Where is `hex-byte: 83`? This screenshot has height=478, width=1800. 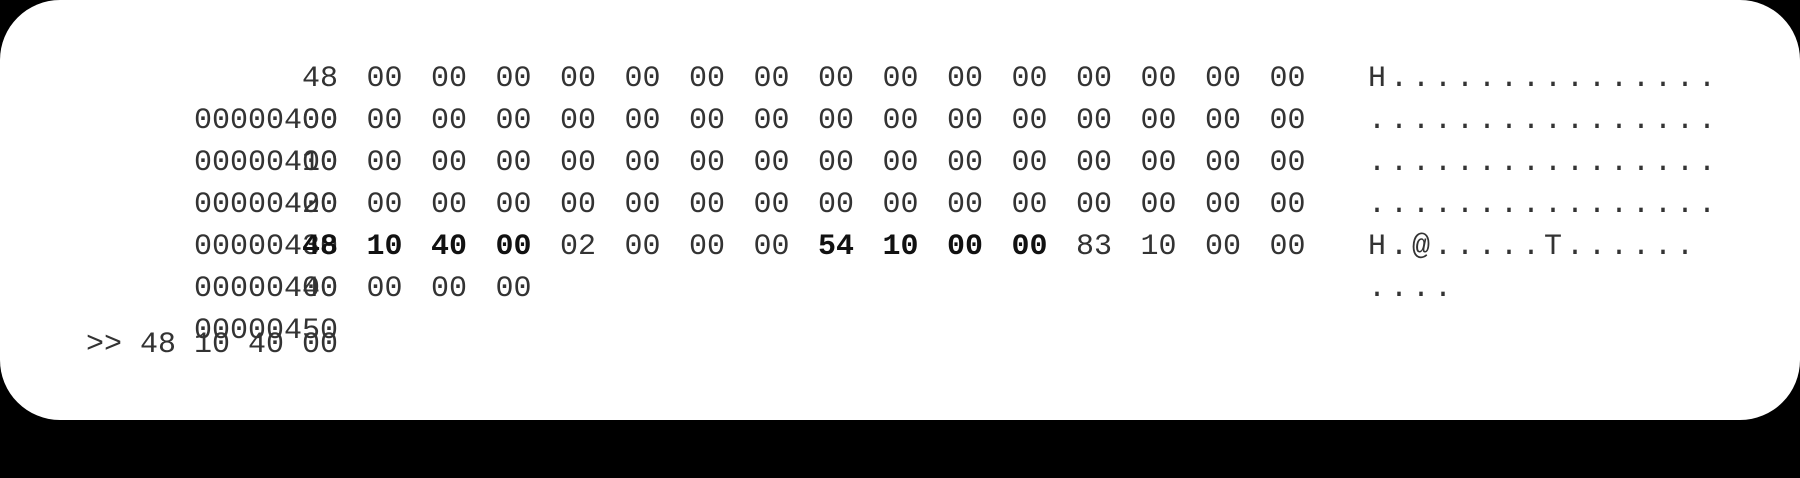
hex-byte: 83 is located at coordinates (1094, 247).